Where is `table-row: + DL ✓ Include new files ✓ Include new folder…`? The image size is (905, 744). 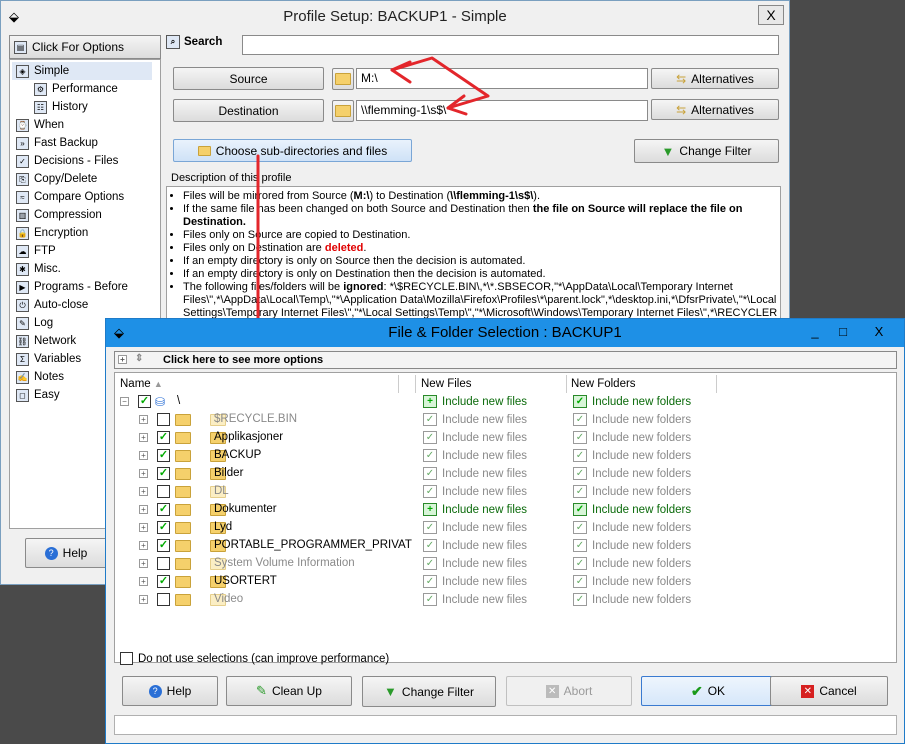 table-row: + DL ✓ Include new files ✓ Include new folder… is located at coordinates (415, 492).